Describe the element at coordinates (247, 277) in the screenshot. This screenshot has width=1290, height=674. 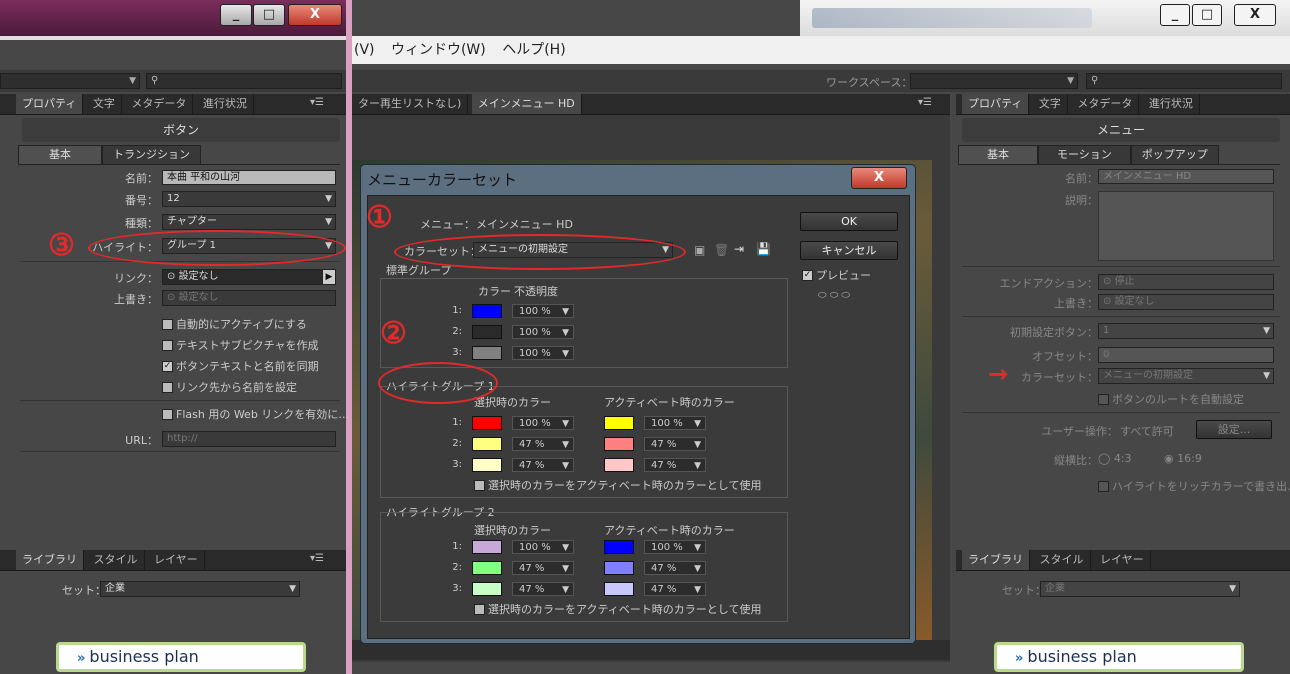
I see `link-field: ⊙ 設定なし` at that location.